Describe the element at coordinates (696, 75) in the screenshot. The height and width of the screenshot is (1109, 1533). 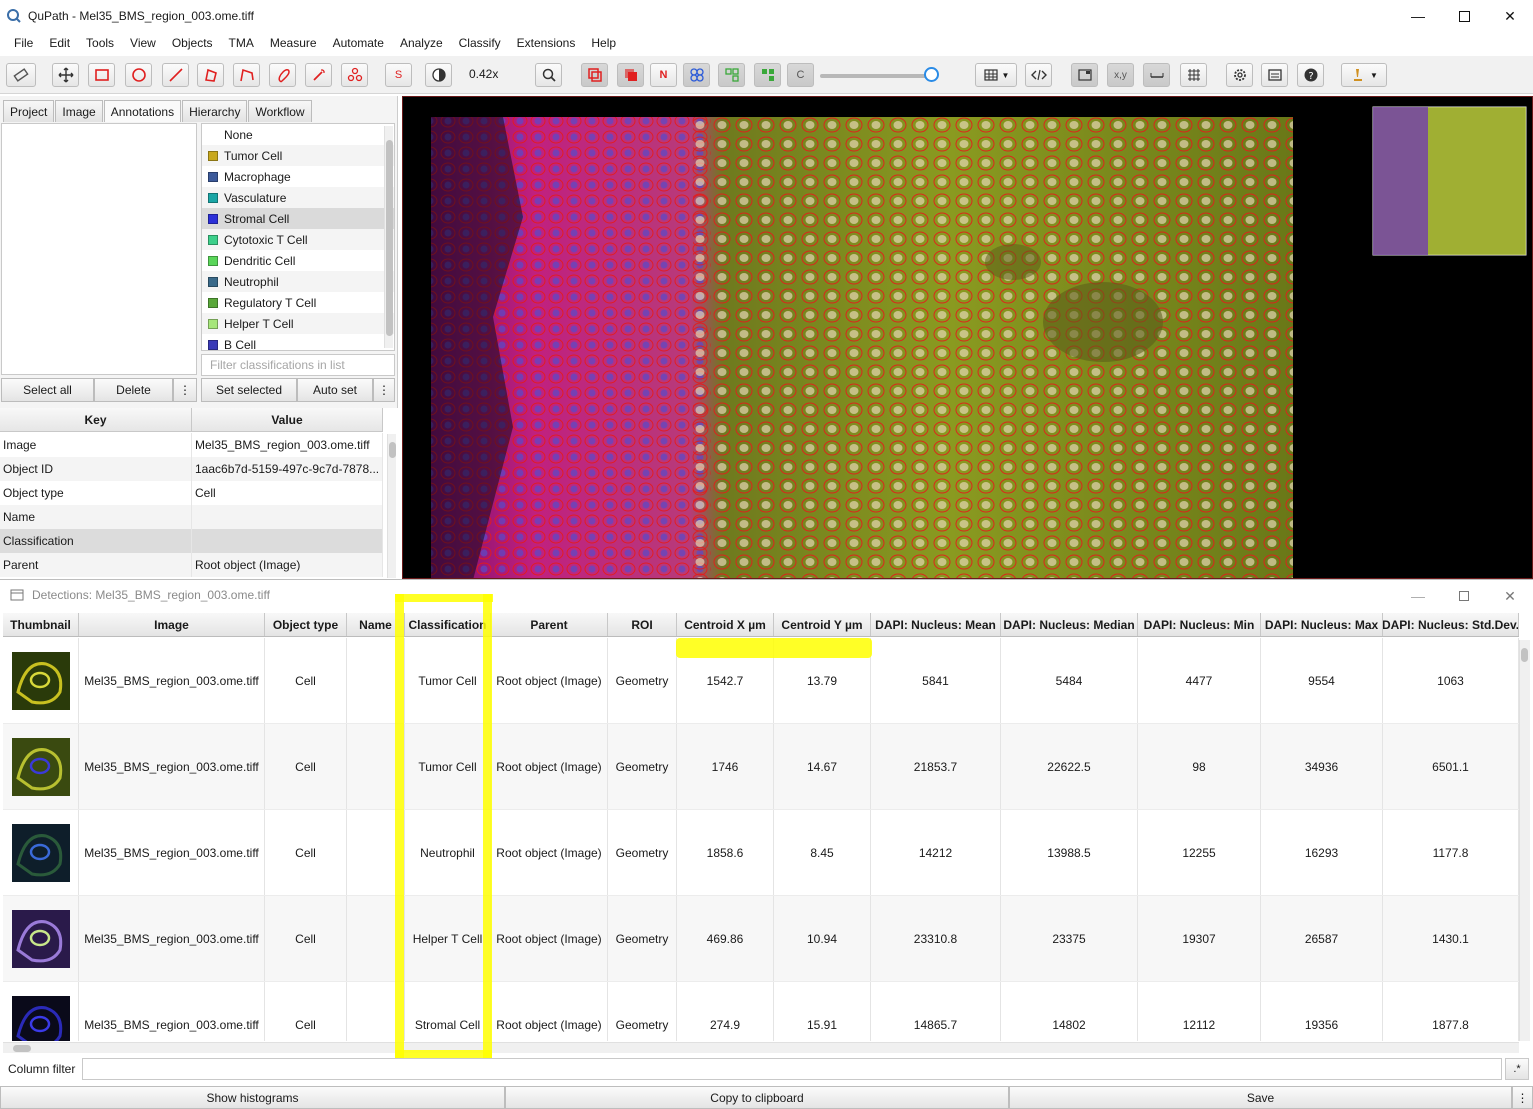
I see `show-tma-grid-button` at that location.